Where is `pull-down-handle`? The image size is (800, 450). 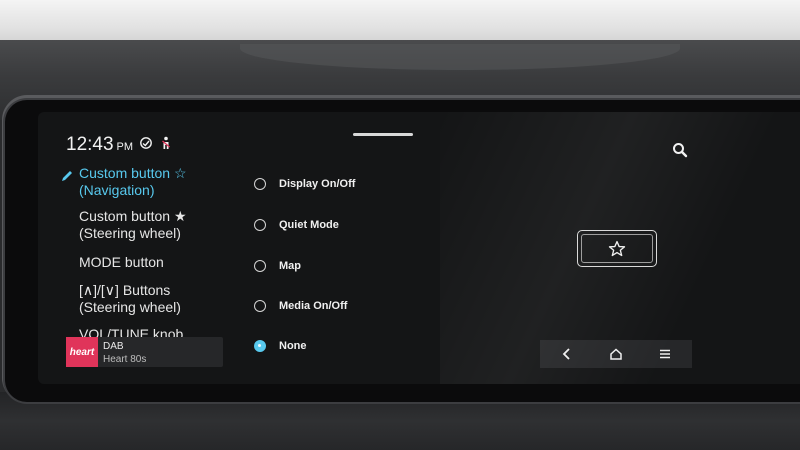
pull-down-handle is located at coordinates (383, 134).